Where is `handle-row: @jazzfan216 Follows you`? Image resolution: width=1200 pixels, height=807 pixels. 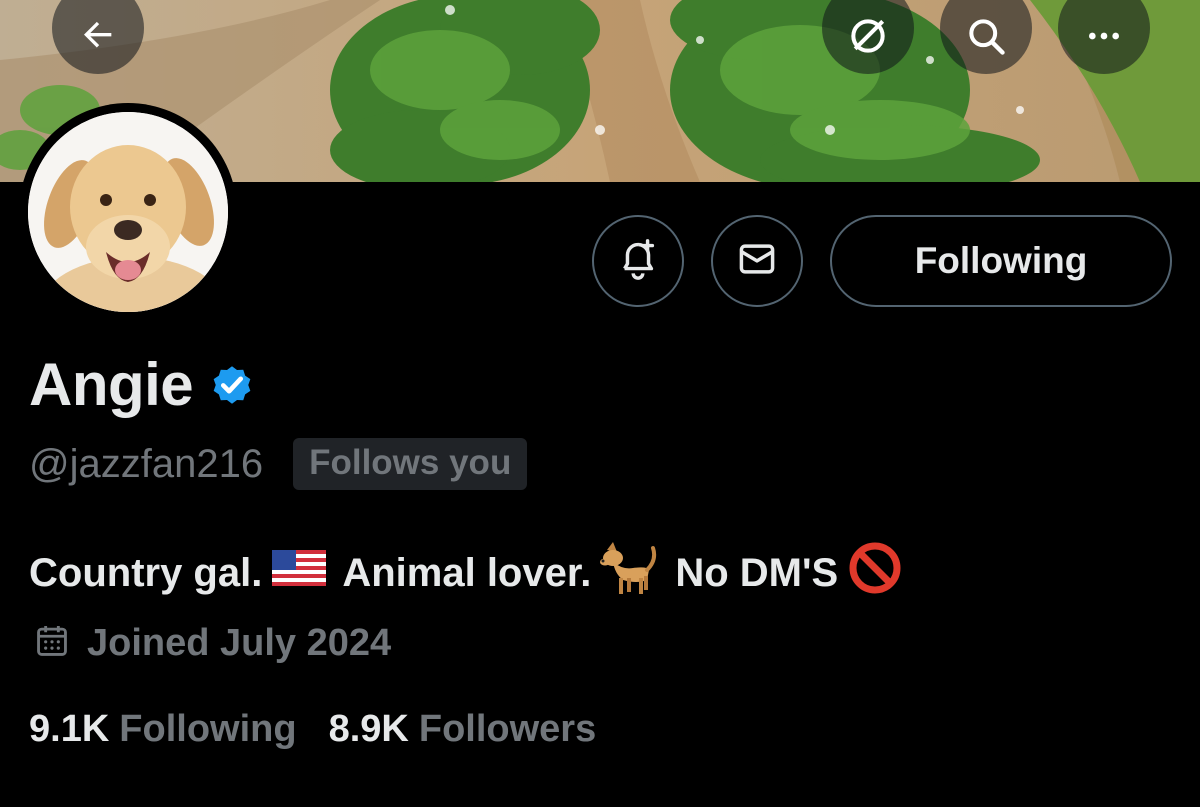 handle-row: @jazzfan216 Follows you is located at coordinates (278, 464).